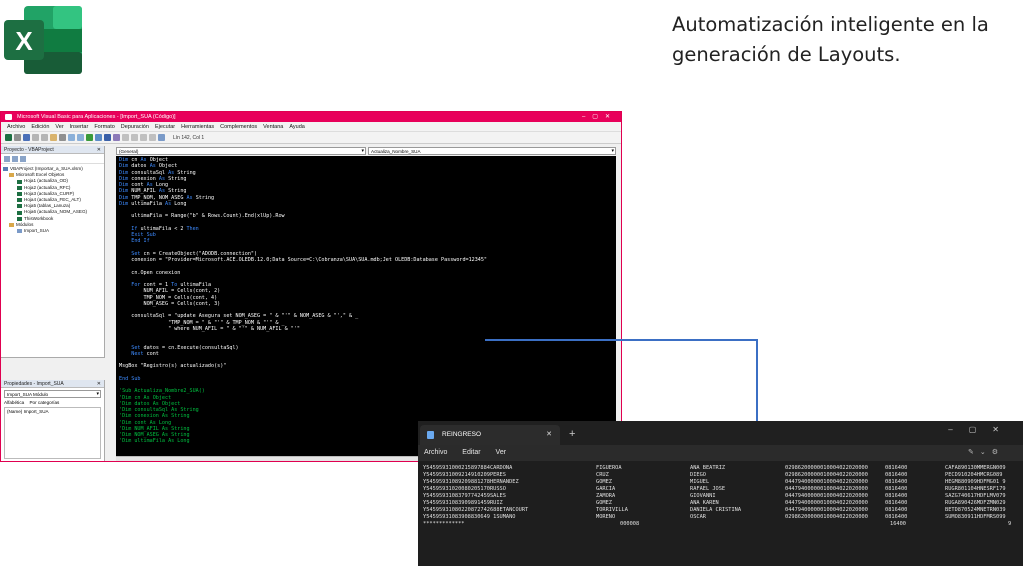 The height and width of the screenshot is (576, 1024). Describe the element at coordinates (104, 127) in the screenshot. I see `menu-item: Formato` at that location.